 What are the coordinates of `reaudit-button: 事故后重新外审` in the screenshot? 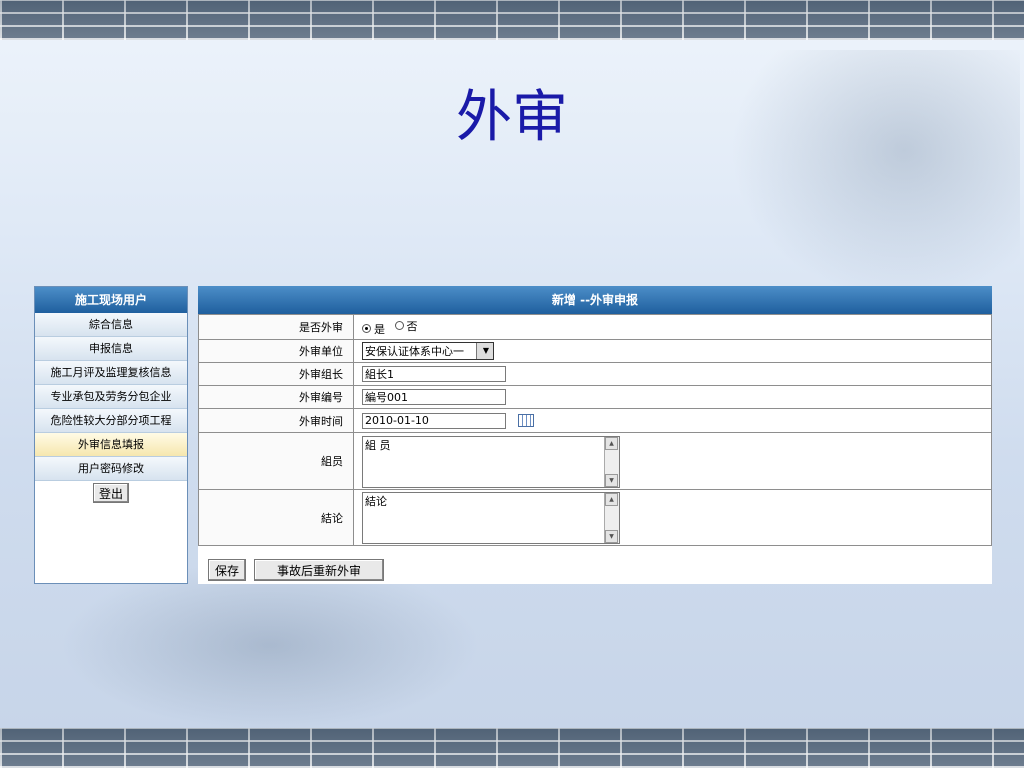 It's located at (319, 570).